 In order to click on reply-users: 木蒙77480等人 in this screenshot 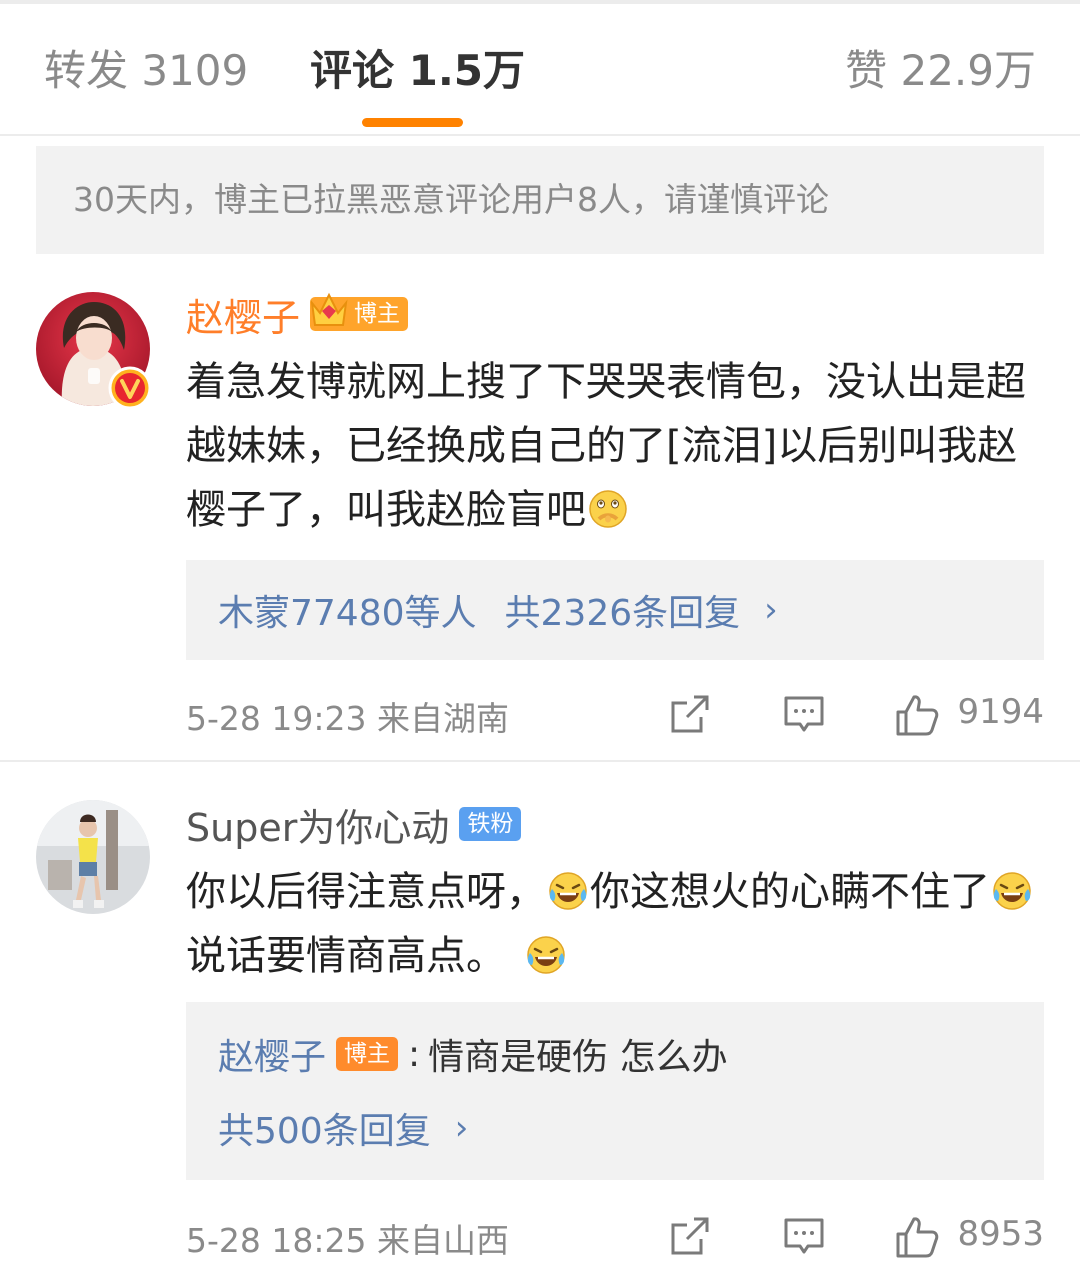, I will do `click(347, 610)`.